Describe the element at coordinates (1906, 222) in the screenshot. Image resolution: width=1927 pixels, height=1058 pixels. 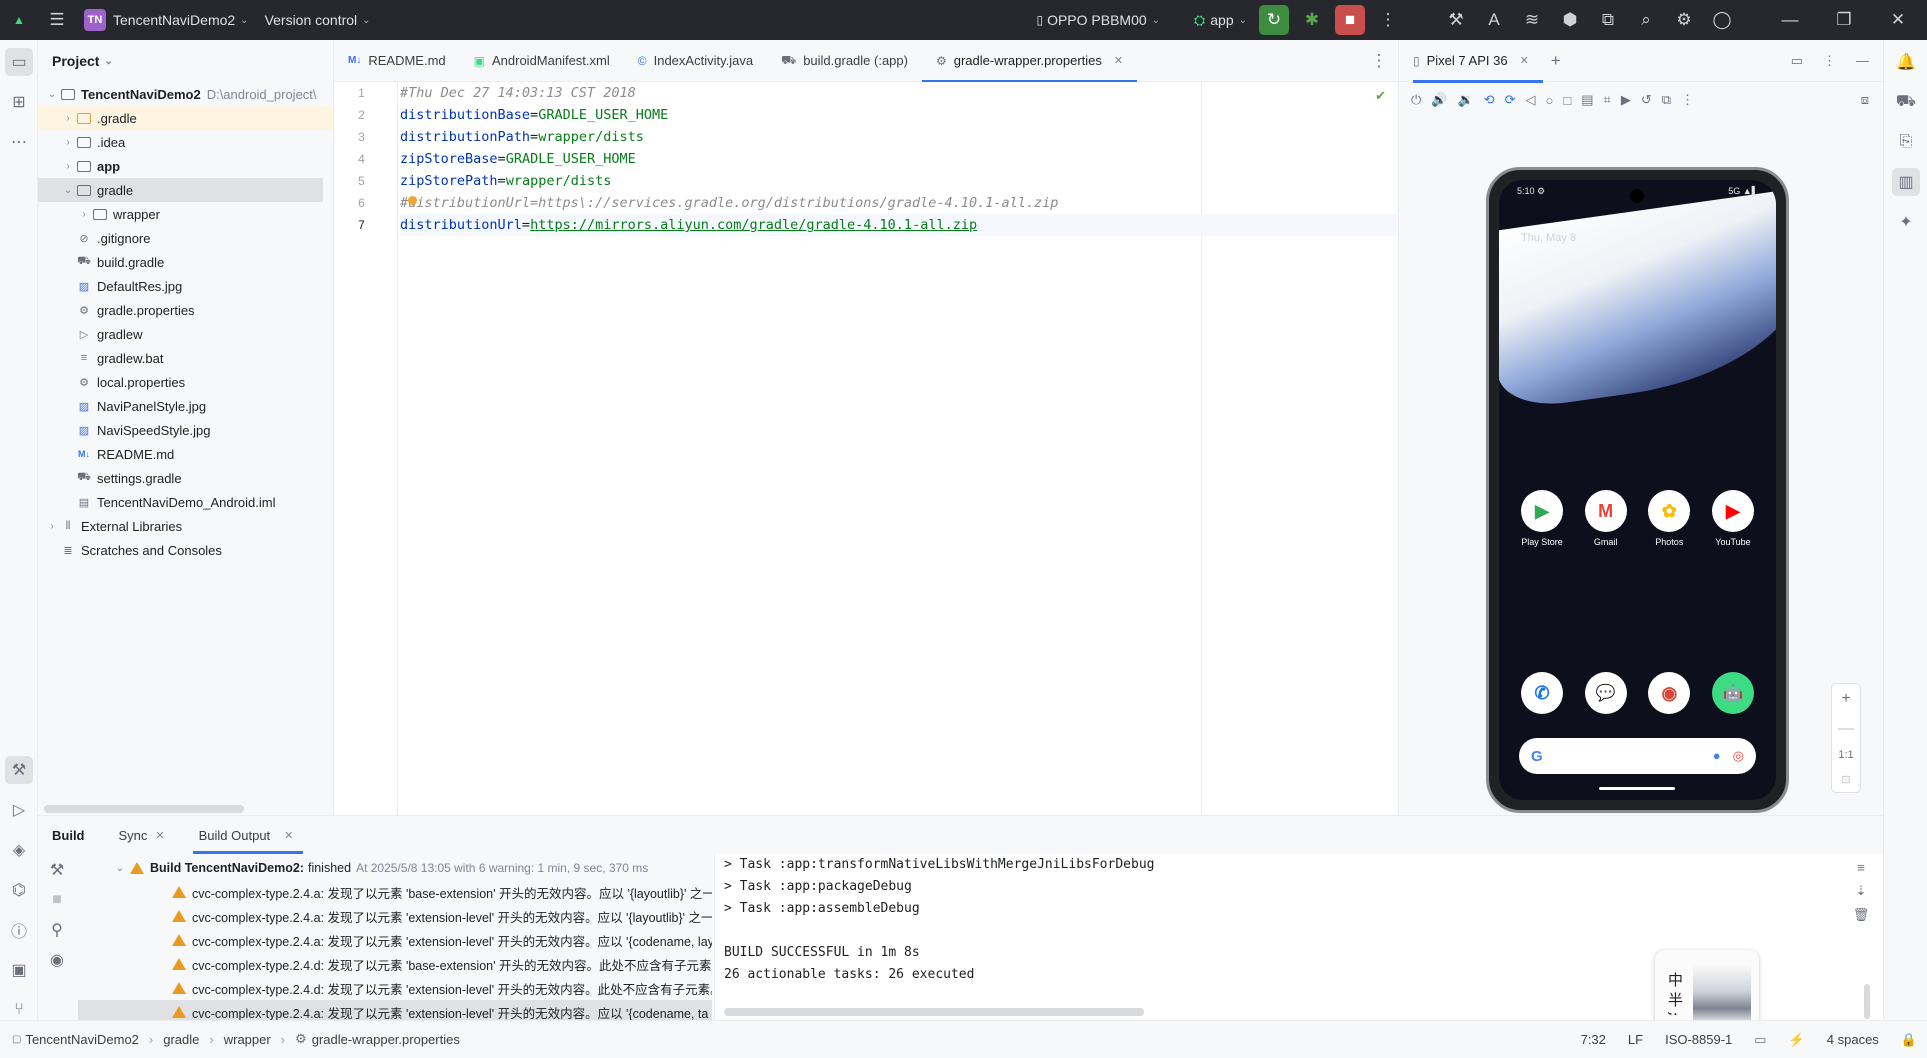
I see `gemini-icon: ✦` at that location.